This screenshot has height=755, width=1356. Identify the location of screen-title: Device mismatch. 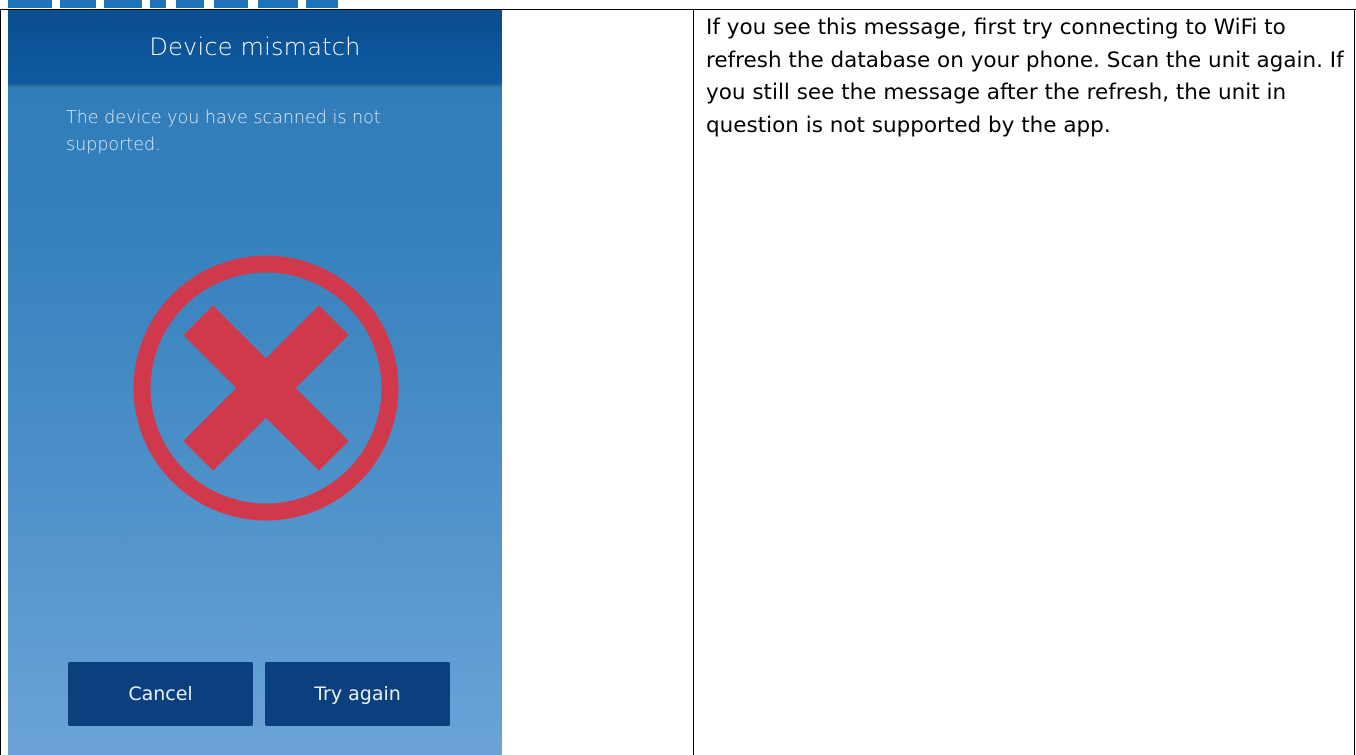
(255, 47).